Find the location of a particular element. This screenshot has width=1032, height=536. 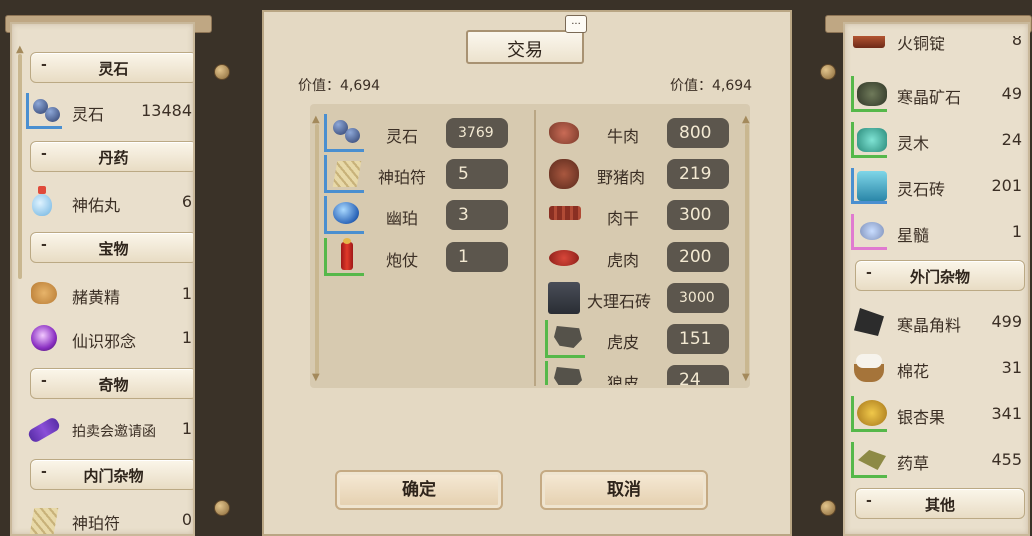

quantity-input: 3769 is located at coordinates (477, 133).